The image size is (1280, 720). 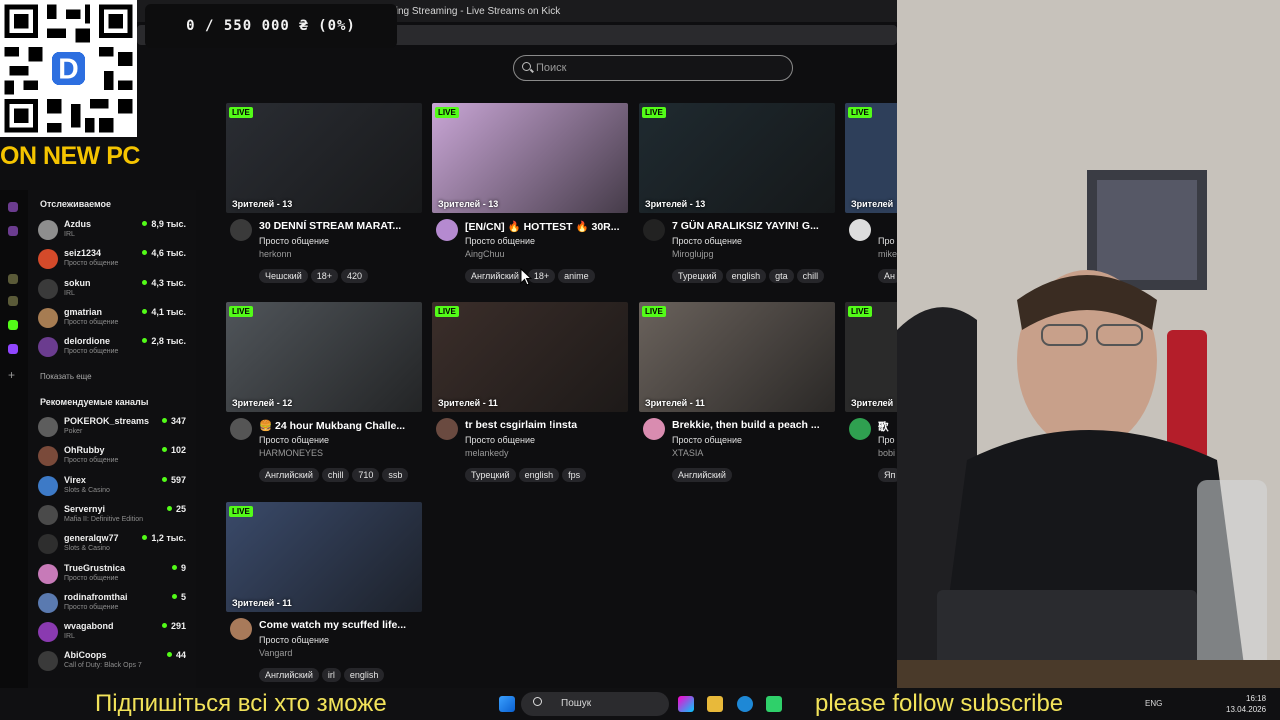 What do you see at coordinates (485, 254) in the screenshot?
I see `channel-name: AingChuu` at bounding box center [485, 254].